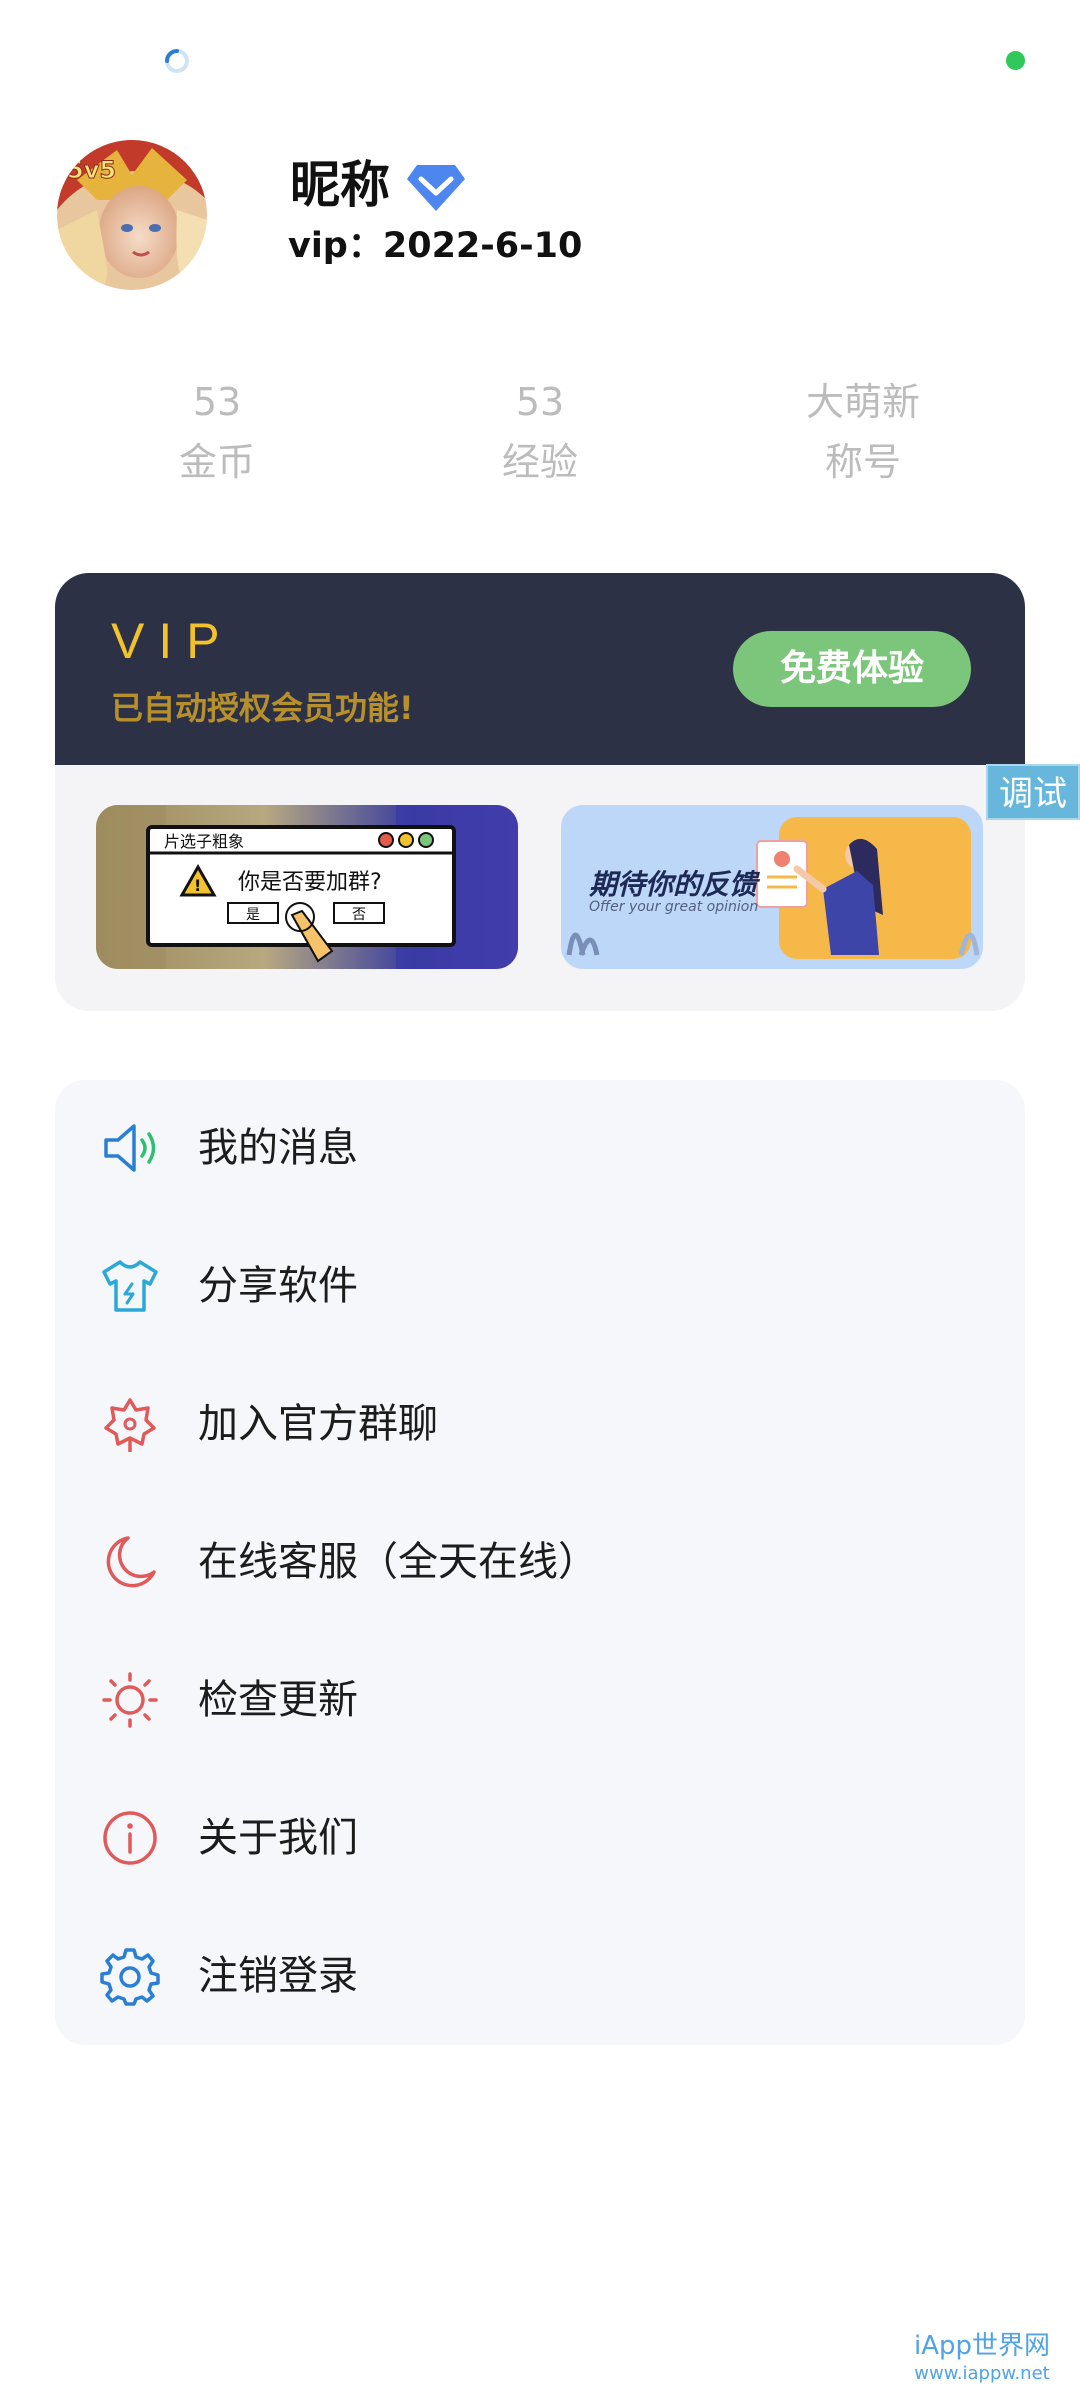 Image resolution: width=1080 pixels, height=2400 pixels. I want to click on menu-item-label: 关于我们, so click(278, 1838).